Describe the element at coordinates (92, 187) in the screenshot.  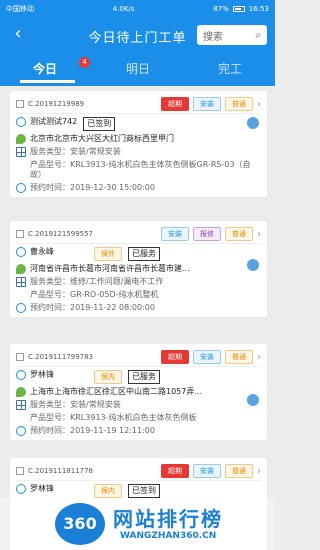
I see `appointment-time: 预约时间：2019-12-30 15:00:00` at that location.